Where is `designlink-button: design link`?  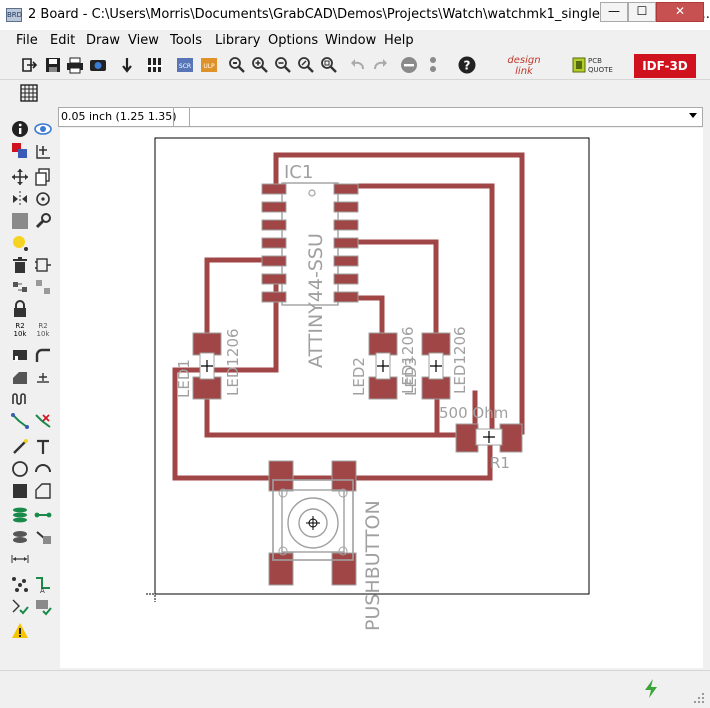
designlink-button: design link is located at coordinates (524, 66).